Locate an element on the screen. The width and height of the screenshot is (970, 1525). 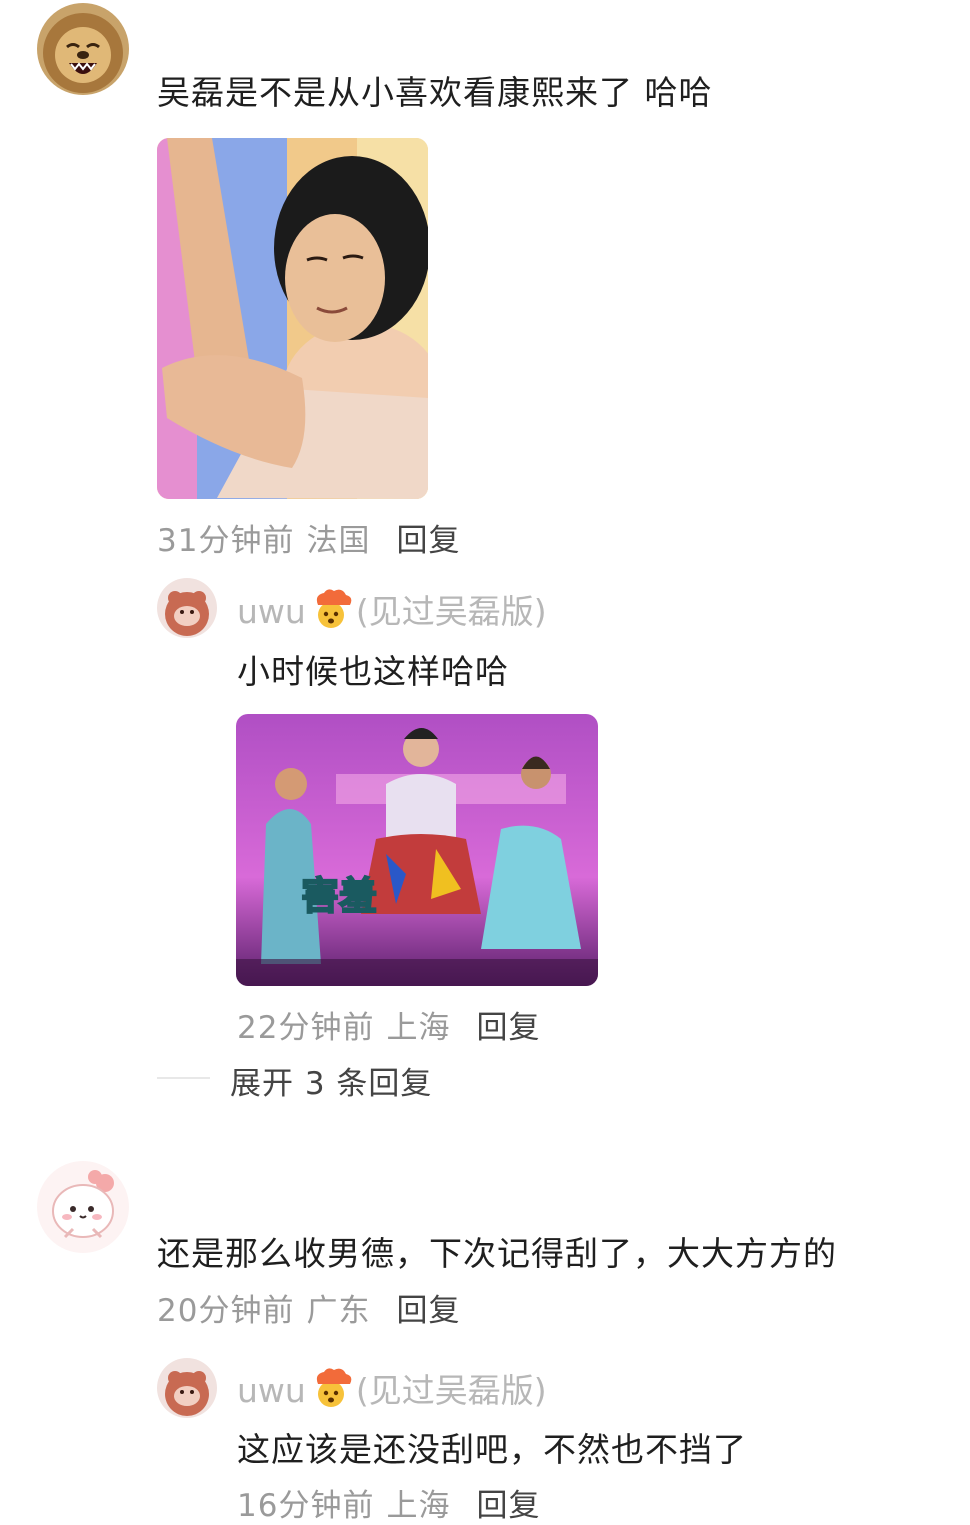
comment-photo is located at coordinates (292, 318).